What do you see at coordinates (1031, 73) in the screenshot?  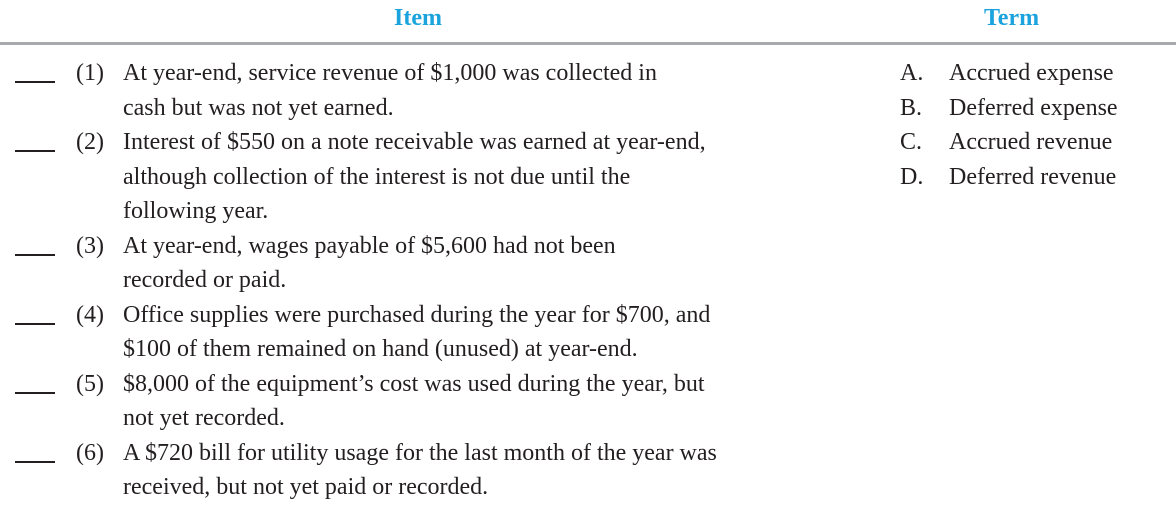 I see `term-label: Accrued expense` at bounding box center [1031, 73].